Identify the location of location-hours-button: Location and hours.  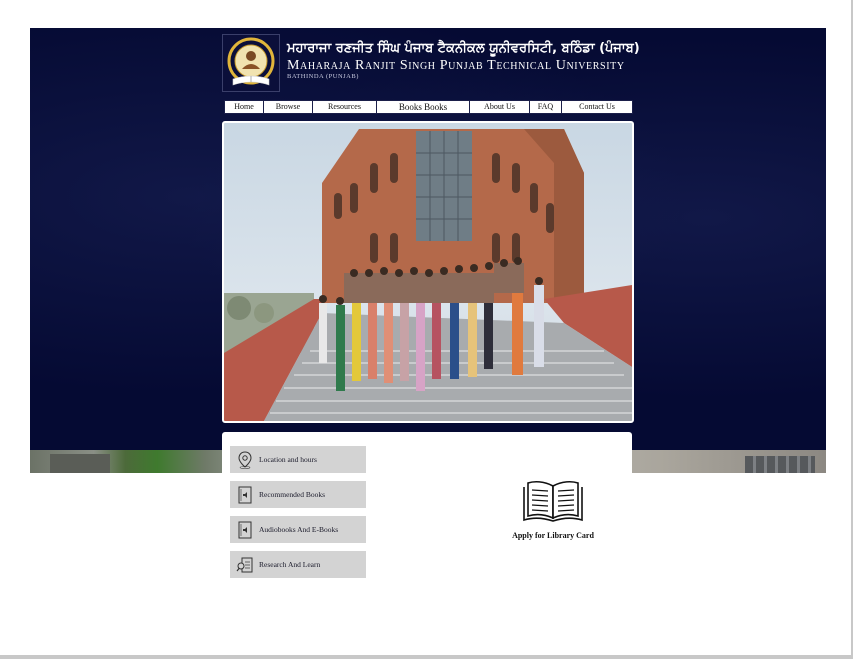
(298, 459).